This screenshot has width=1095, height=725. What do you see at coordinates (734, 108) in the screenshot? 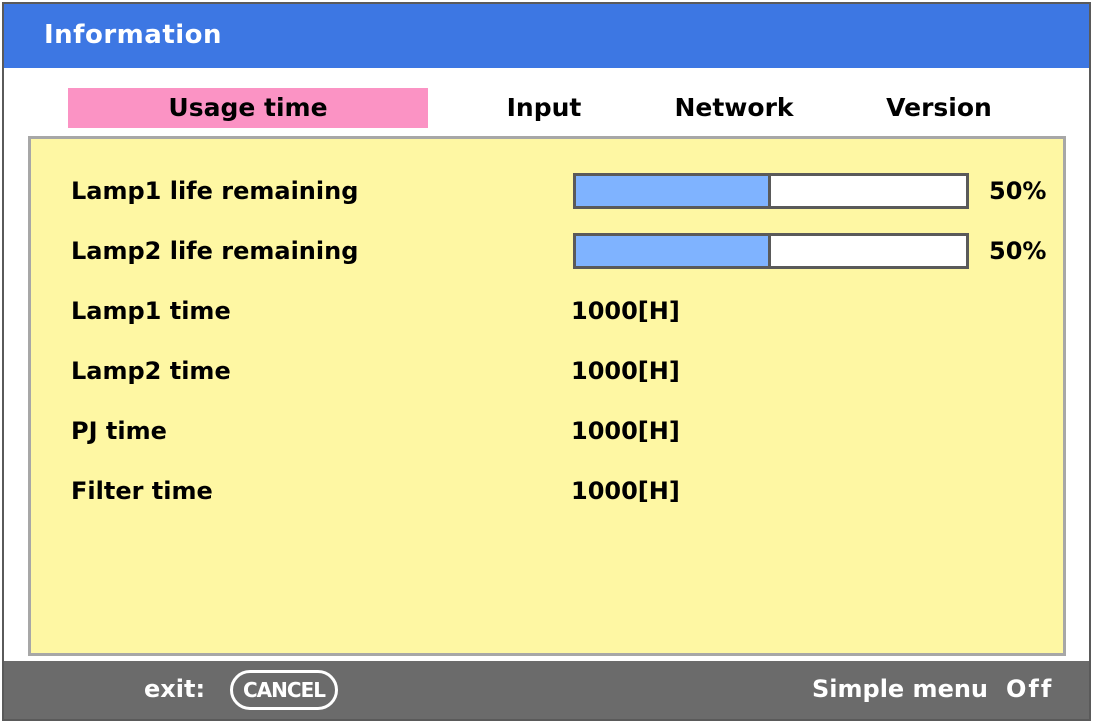
I see `tab-network: Network` at bounding box center [734, 108].